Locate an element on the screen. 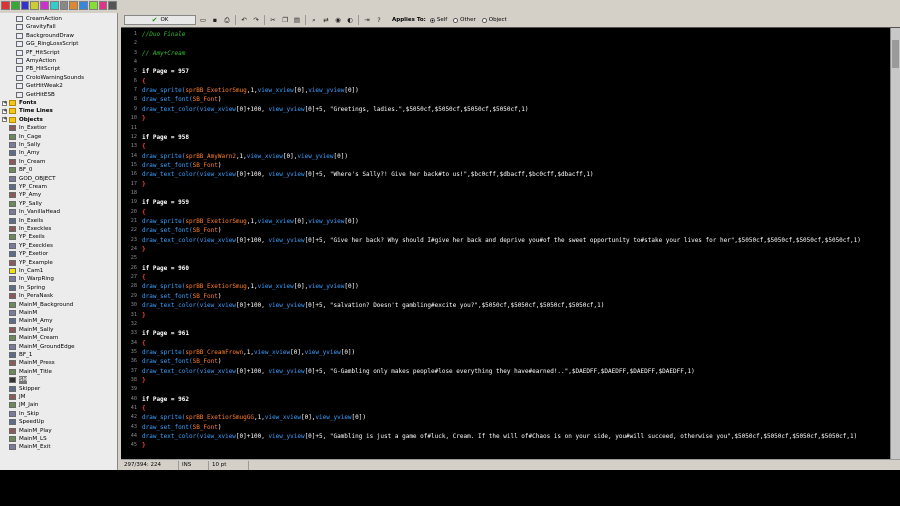 This screenshot has height=506, width=900. tree-item: In_Cam1 is located at coordinates (26, 271).